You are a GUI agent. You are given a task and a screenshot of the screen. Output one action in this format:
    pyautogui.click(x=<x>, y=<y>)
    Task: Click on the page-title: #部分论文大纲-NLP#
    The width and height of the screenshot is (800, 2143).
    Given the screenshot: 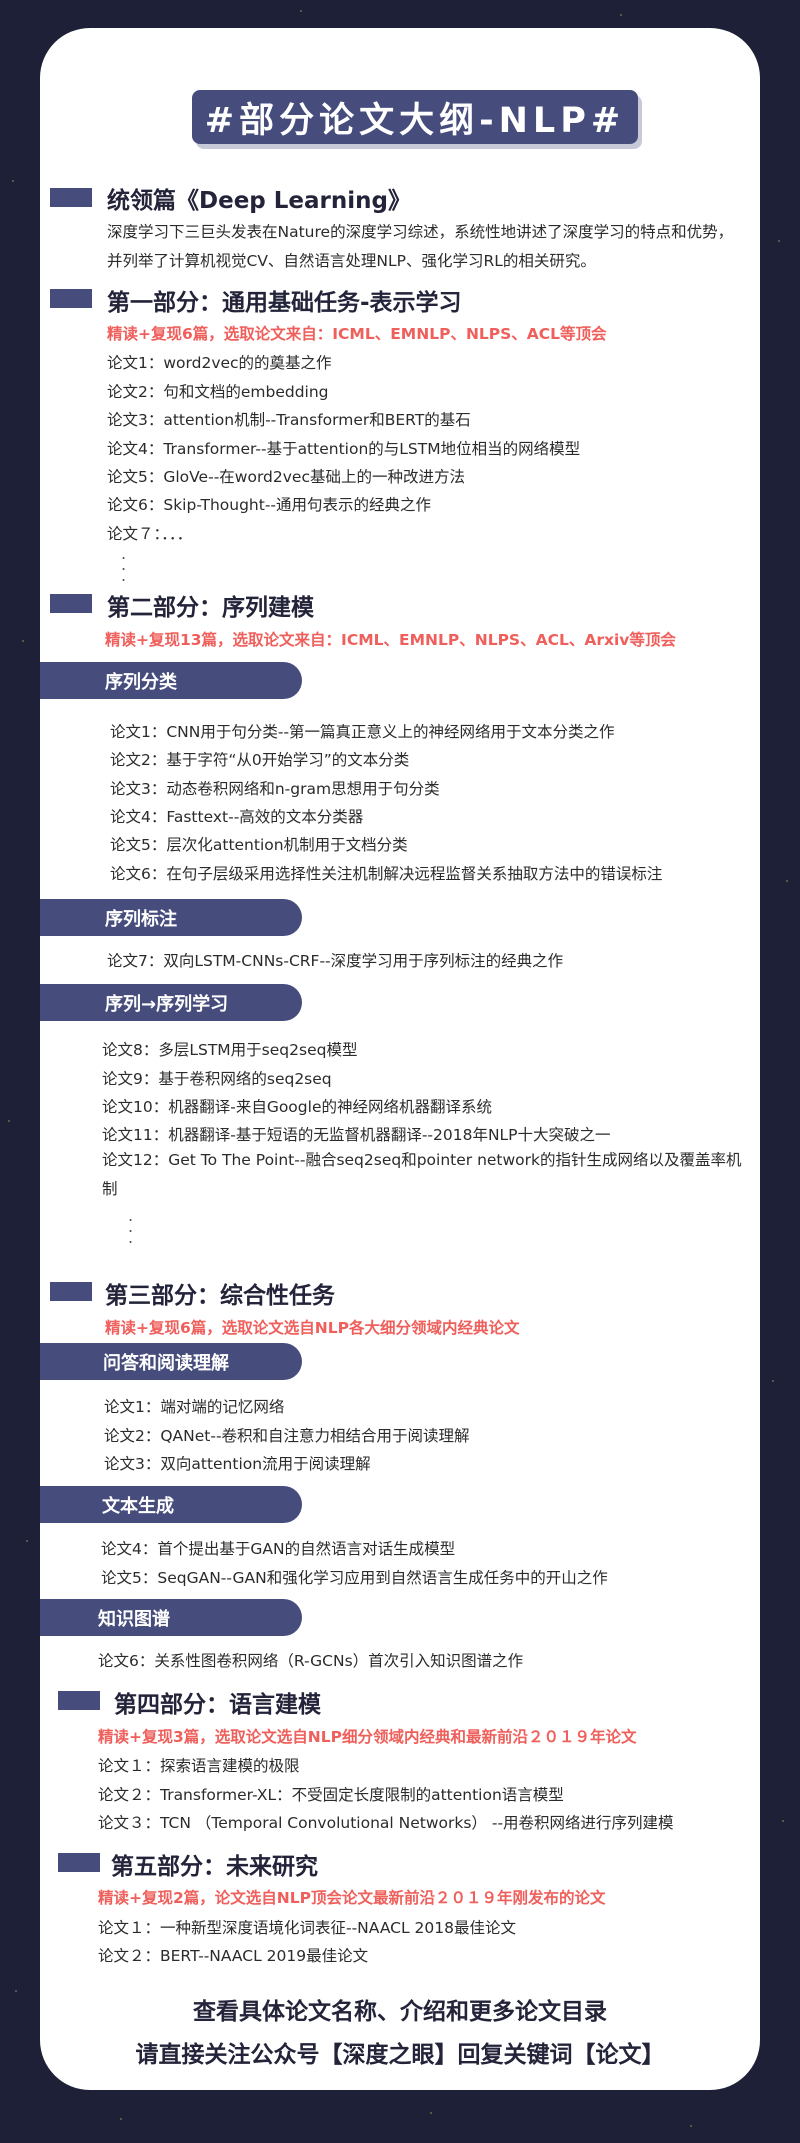 What is the action you would take?
    pyautogui.click(x=415, y=117)
    